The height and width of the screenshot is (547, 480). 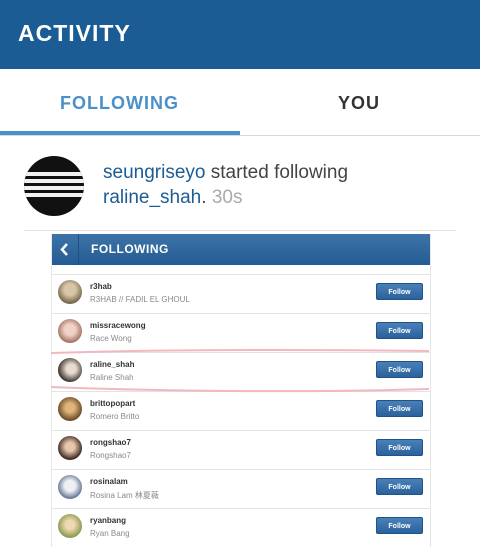 What do you see at coordinates (240, 34) in the screenshot?
I see `app-header: ACTIVITY` at bounding box center [240, 34].